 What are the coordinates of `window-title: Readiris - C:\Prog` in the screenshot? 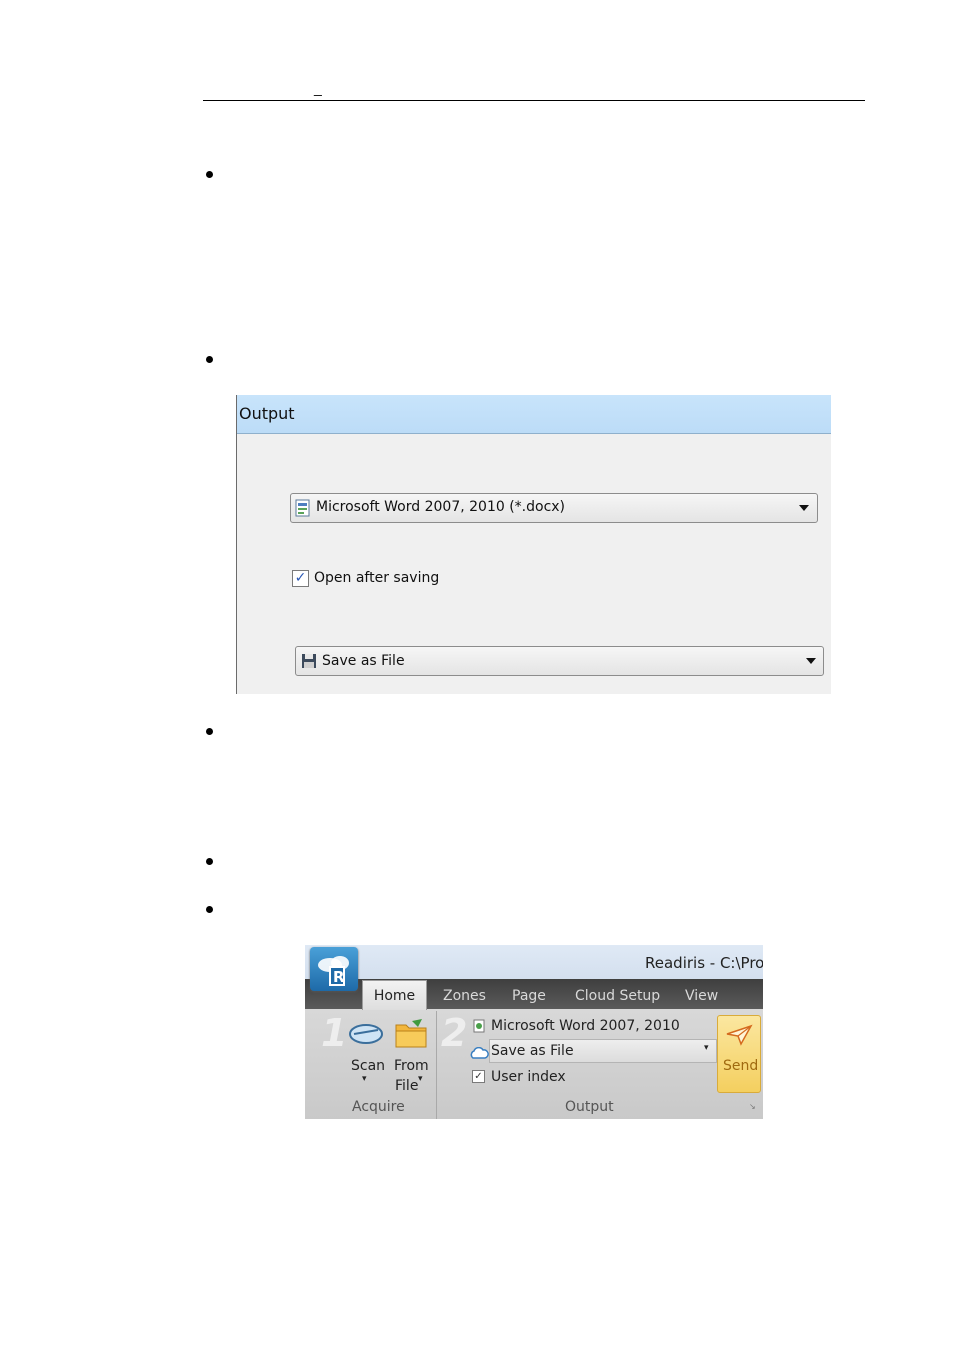 It's located at (704, 963).